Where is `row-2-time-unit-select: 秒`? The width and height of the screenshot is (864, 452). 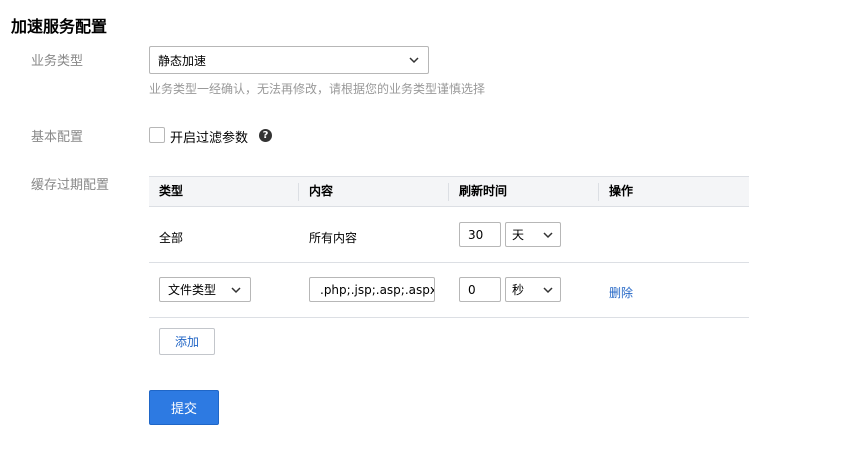
row-2-time-unit-select: 秒 is located at coordinates (533, 289).